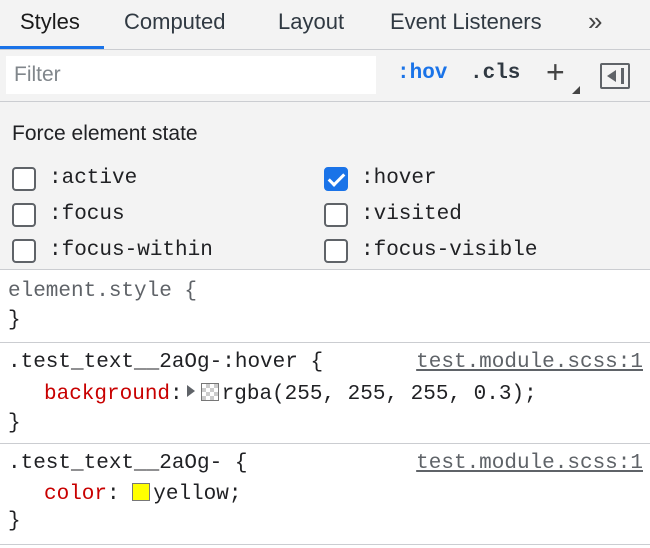 The image size is (650, 548). What do you see at coordinates (24, 251) in the screenshot?
I see `focus-within-checkbox` at bounding box center [24, 251].